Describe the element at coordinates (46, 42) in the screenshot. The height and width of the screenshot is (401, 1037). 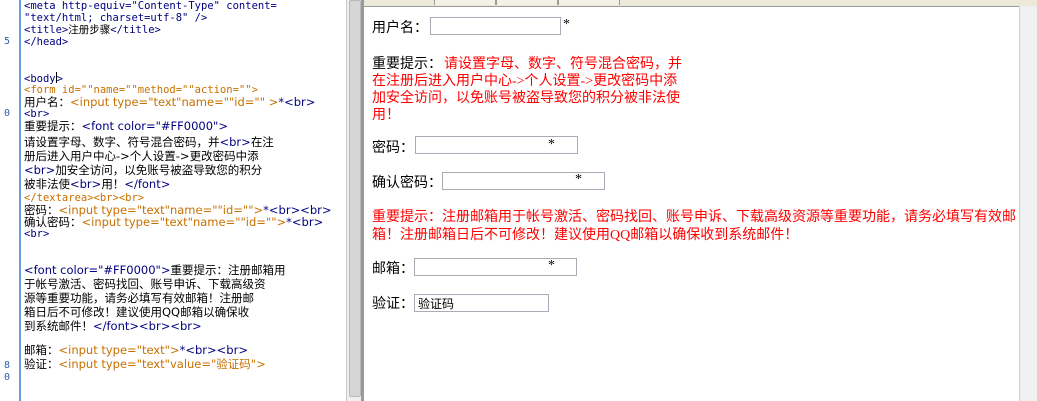
I see `code-line: </head>` at that location.